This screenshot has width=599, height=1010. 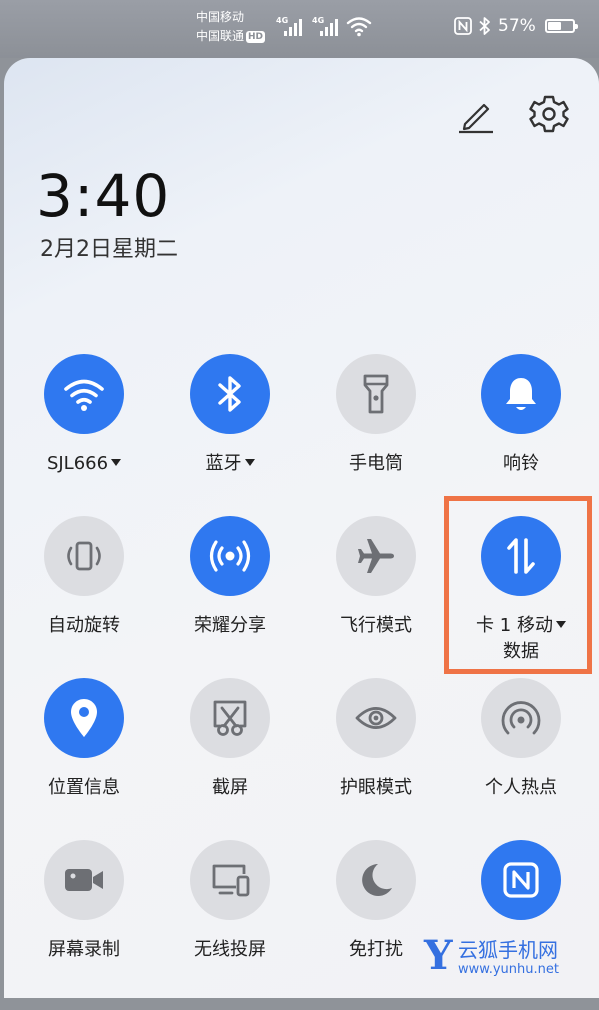 I want to click on eye-icon, so click(x=376, y=718).